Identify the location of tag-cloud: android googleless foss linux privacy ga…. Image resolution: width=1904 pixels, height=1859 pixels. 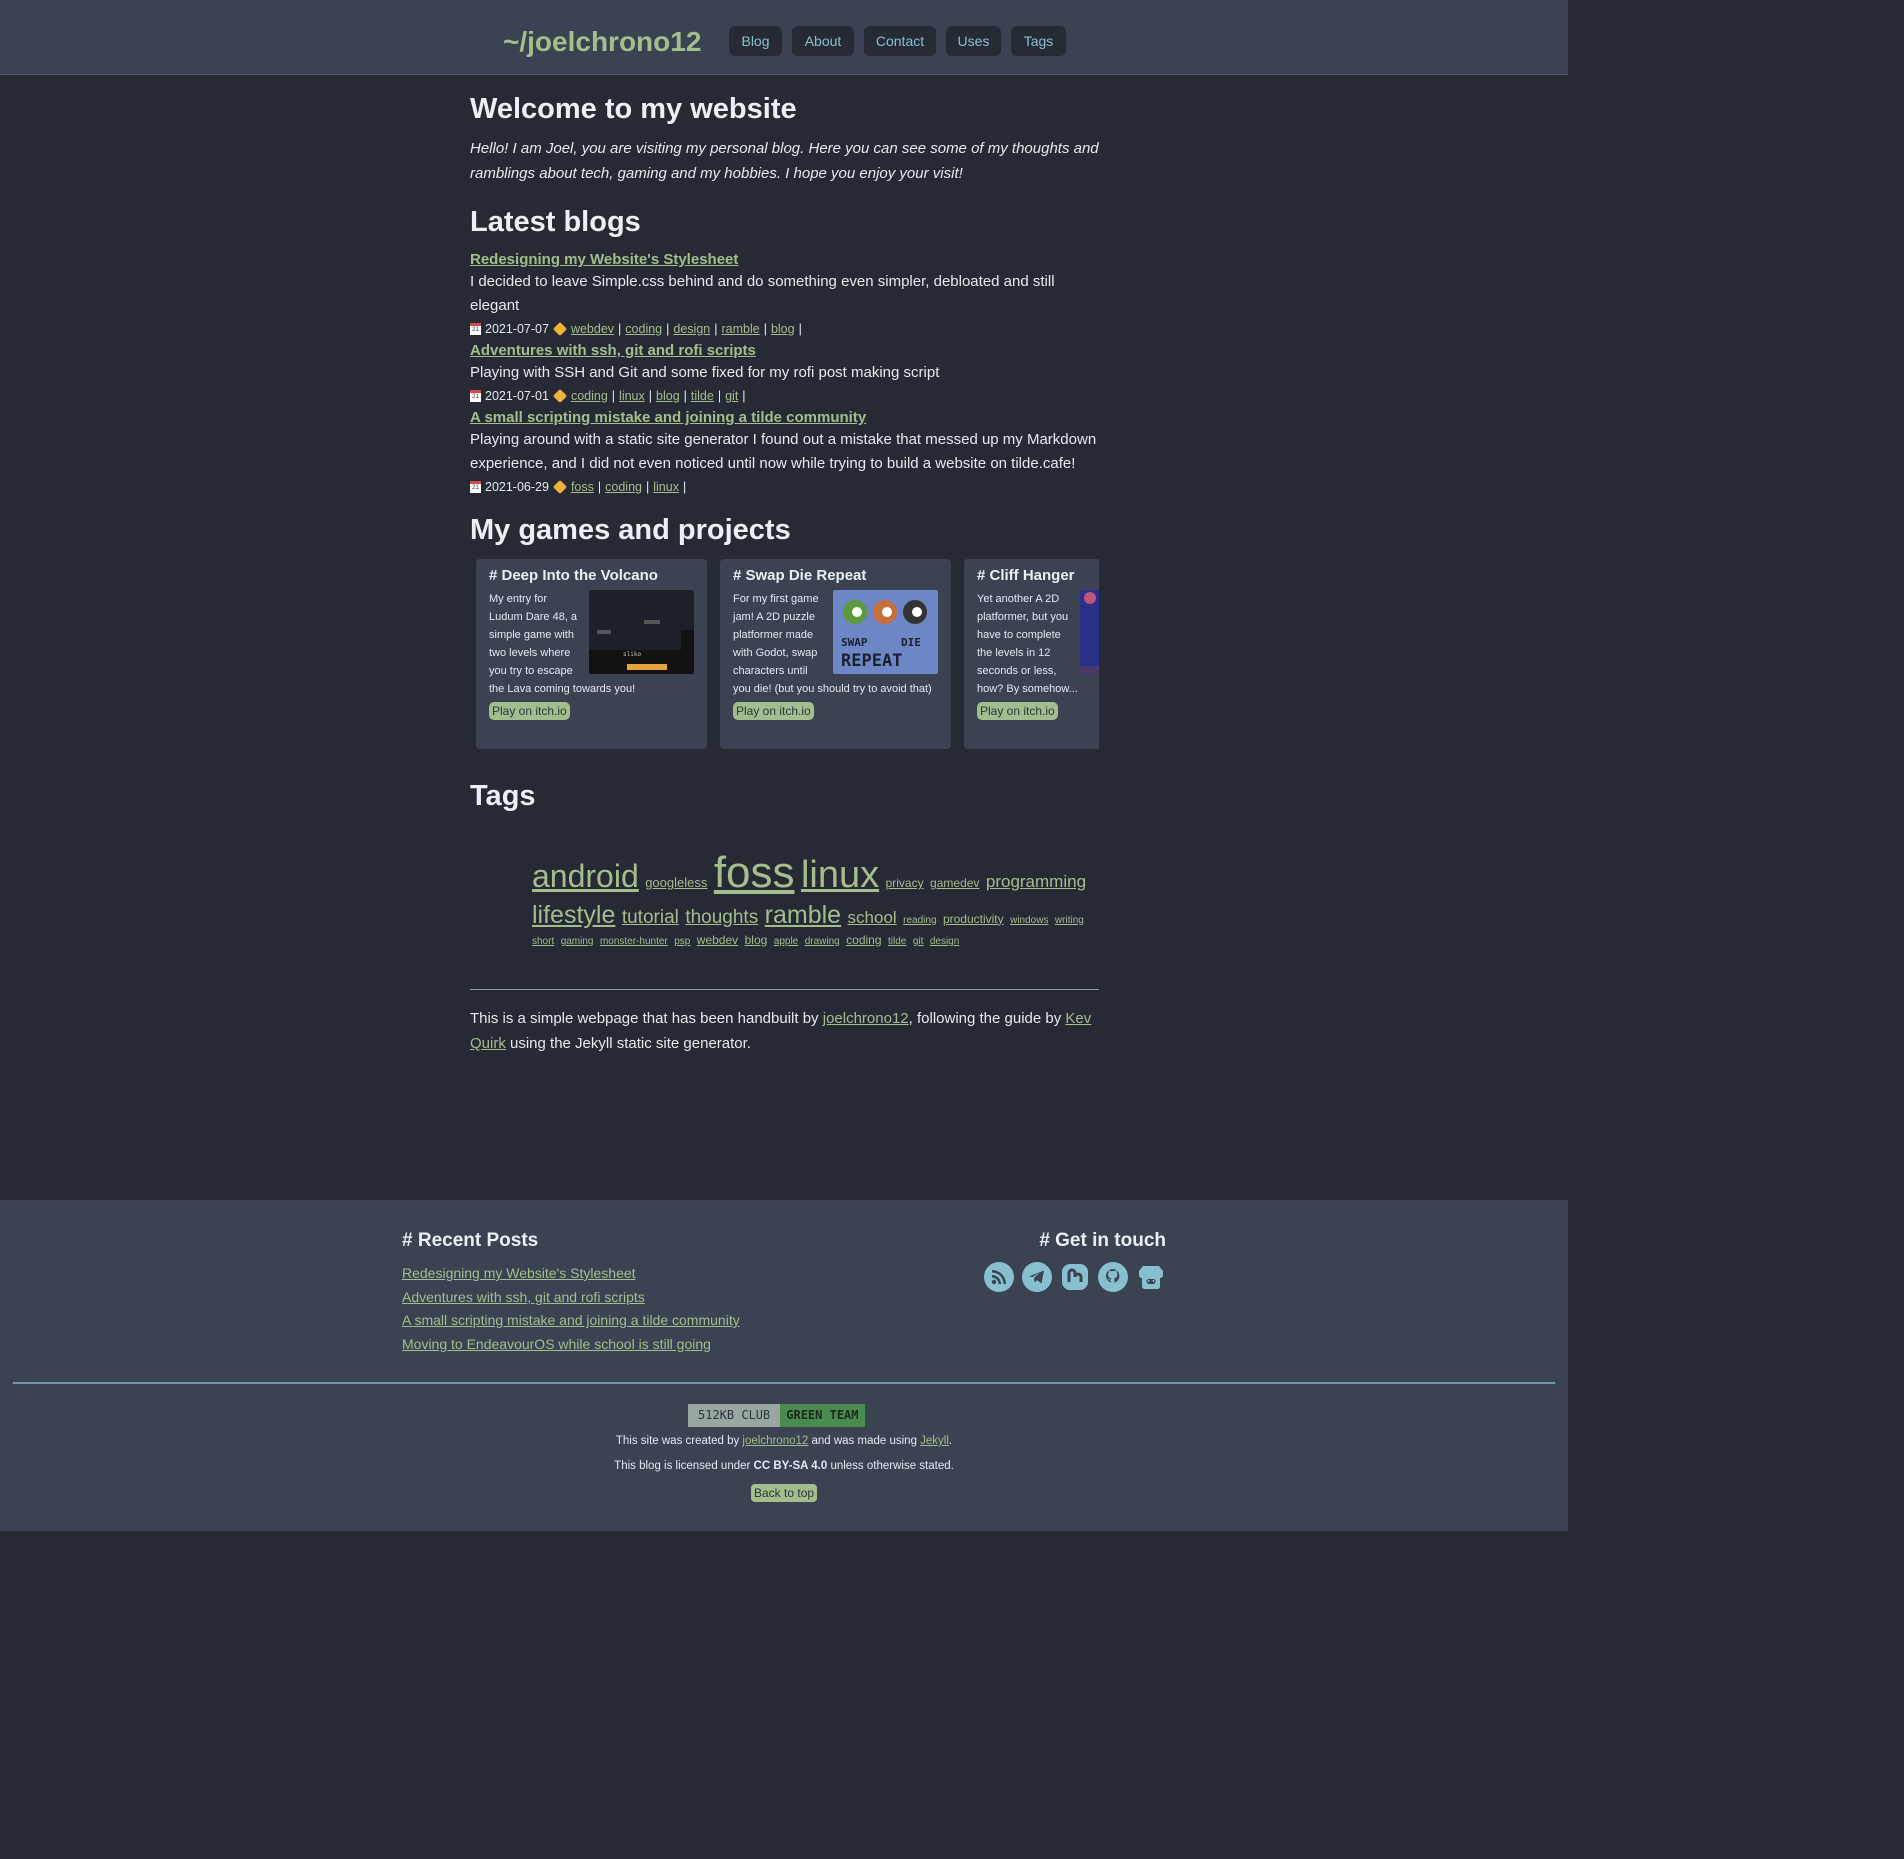
(812, 898).